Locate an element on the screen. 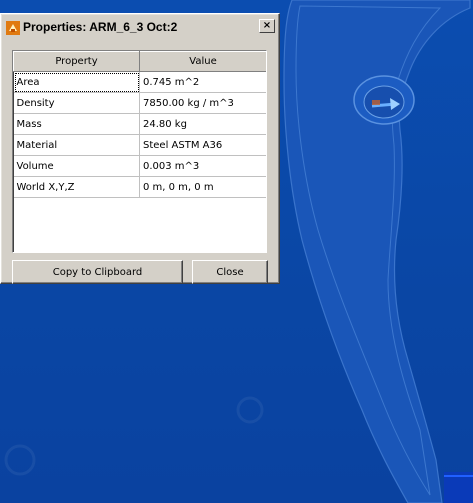 The width and height of the screenshot is (473, 503). table-row: Mass 24.80 kg is located at coordinates (139, 124).